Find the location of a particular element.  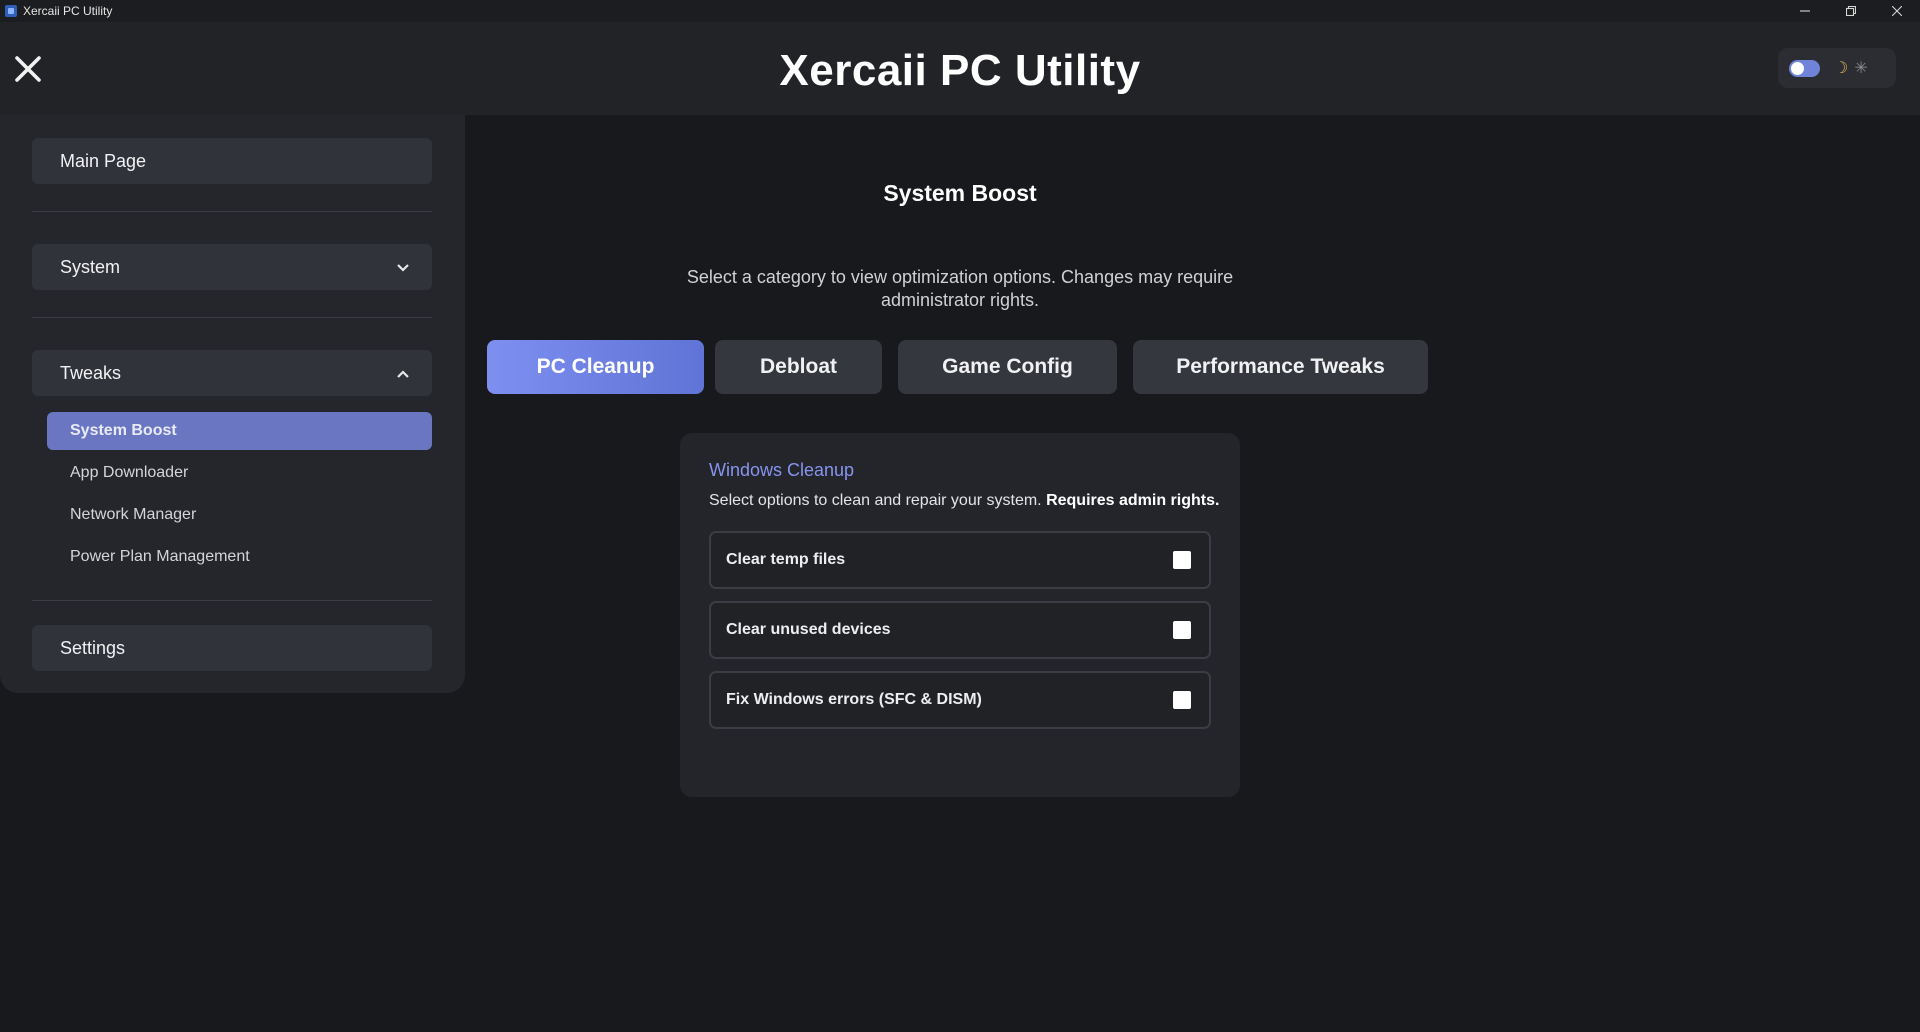

window-title: Xercaii PC Utility is located at coordinates (68, 11).